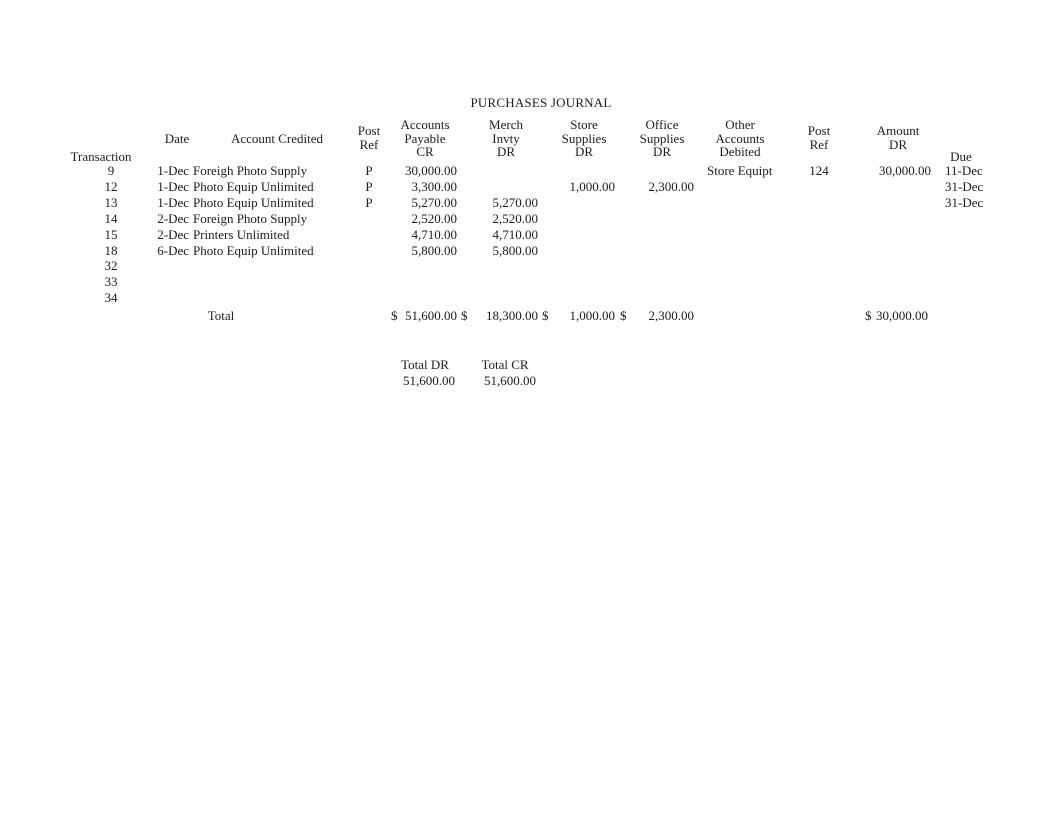  I want to click on cell-merch-invty: 2,520.00, so click(515, 218).